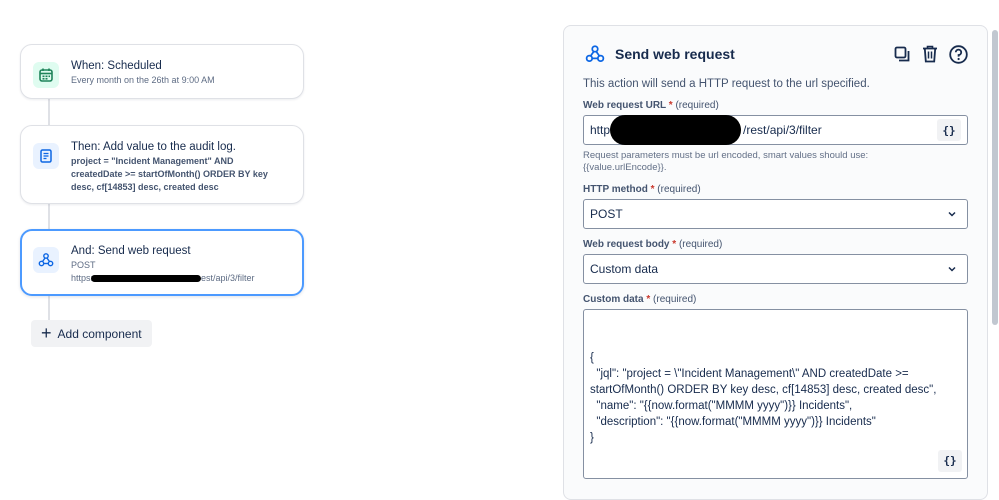  I want to click on web-request-title: And: Send web request, so click(131, 251).